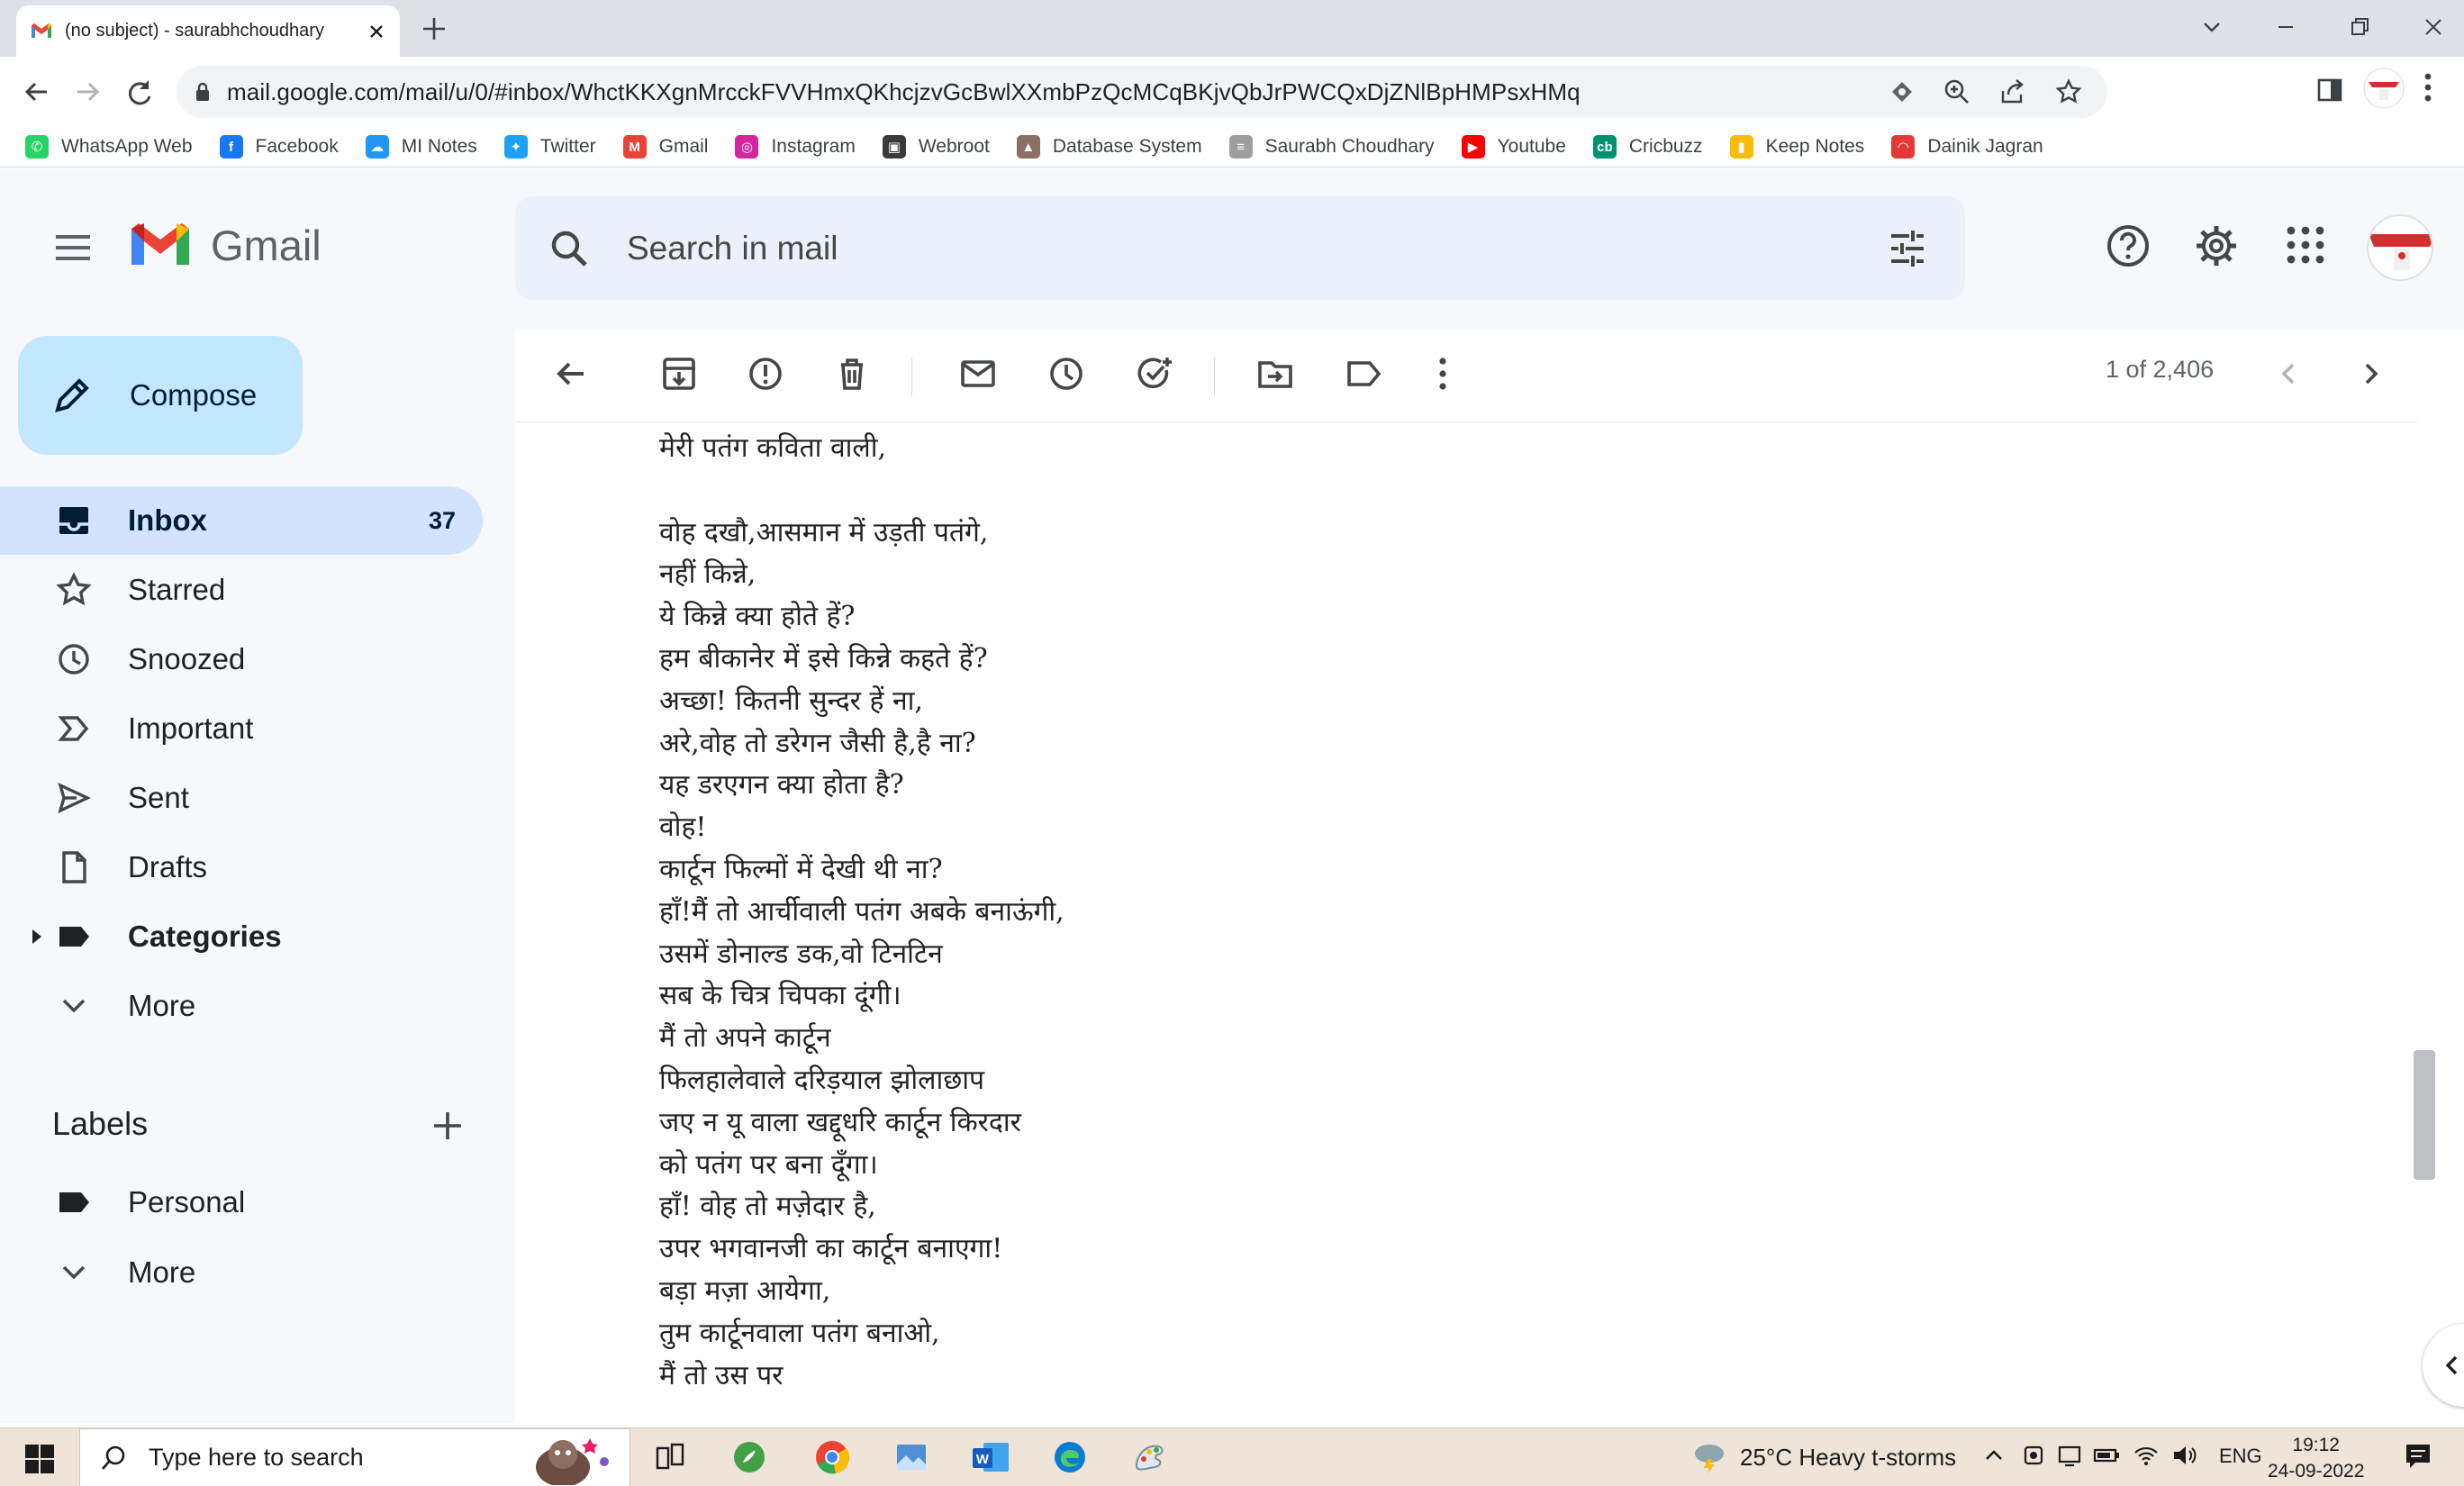 The height and width of the screenshot is (1486, 2464). Describe the element at coordinates (1957, 92) in the screenshot. I see `zoom-icon` at that location.